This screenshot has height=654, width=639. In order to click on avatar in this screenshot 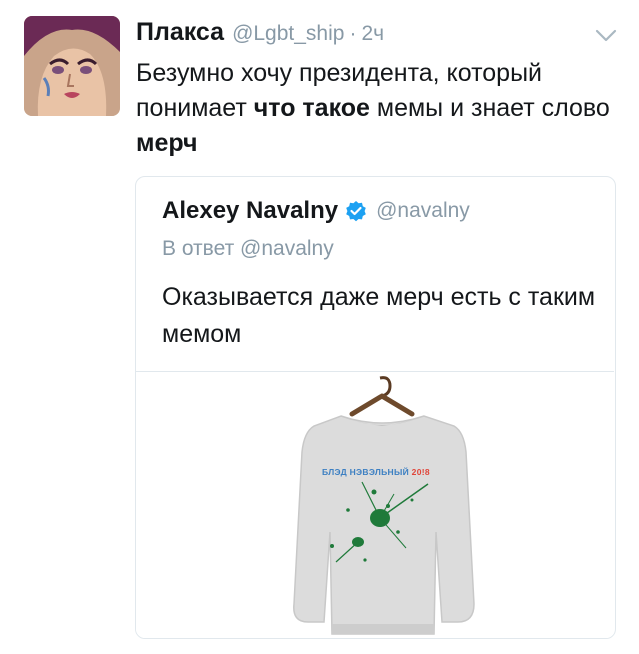, I will do `click(72, 66)`.